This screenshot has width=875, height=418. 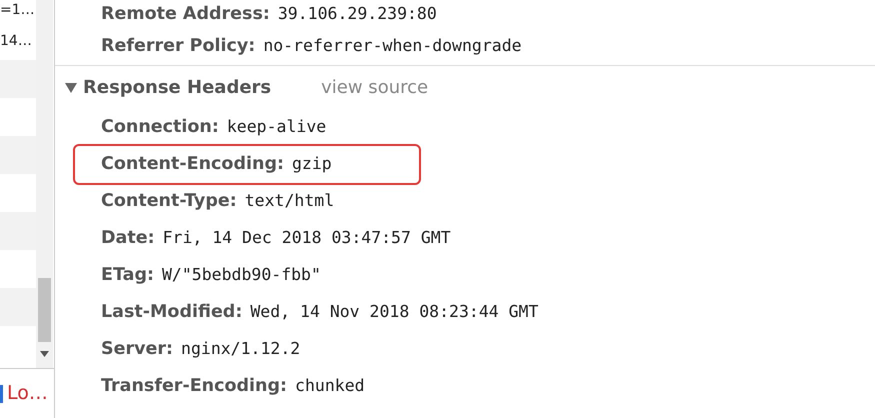 I want to click on header-name: Remote Address:, so click(x=185, y=14).